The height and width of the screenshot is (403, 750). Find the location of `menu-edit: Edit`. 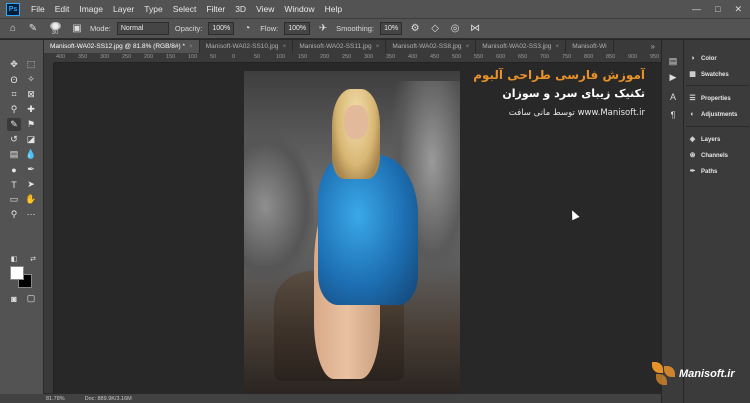

menu-edit: Edit is located at coordinates (62, 9).